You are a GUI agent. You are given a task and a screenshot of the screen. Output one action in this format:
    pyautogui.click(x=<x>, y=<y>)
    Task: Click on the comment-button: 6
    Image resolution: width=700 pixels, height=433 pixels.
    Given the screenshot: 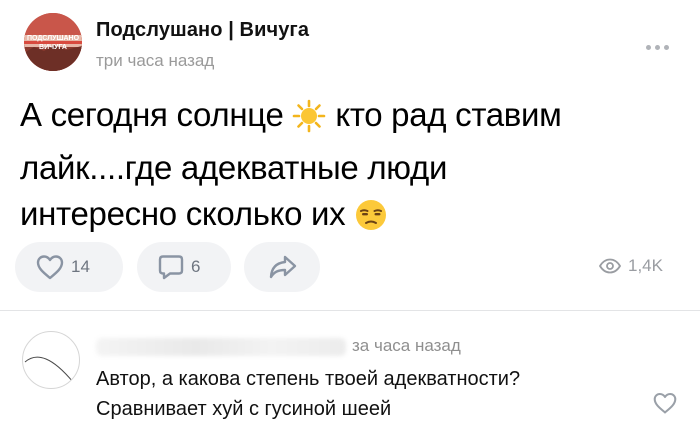 What is the action you would take?
    pyautogui.click(x=184, y=267)
    